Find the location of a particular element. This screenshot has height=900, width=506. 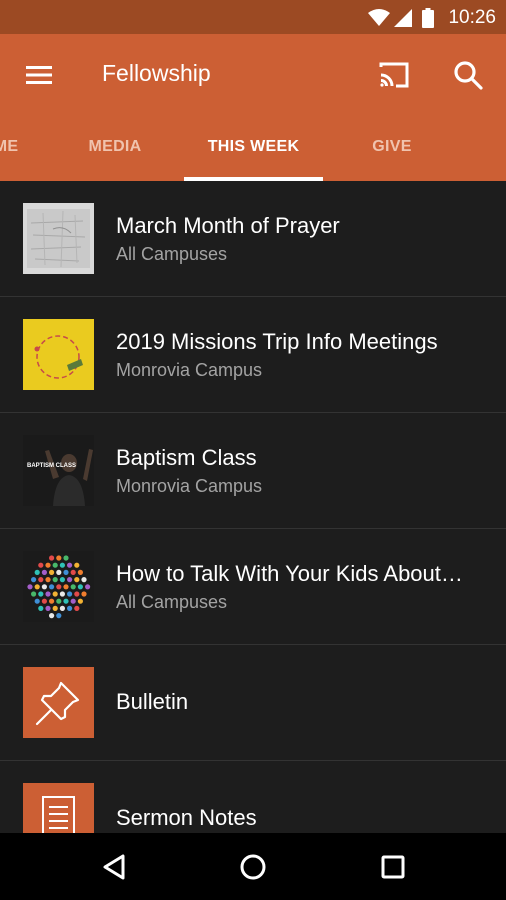

status-icons: 10:26 is located at coordinates (432, 18).